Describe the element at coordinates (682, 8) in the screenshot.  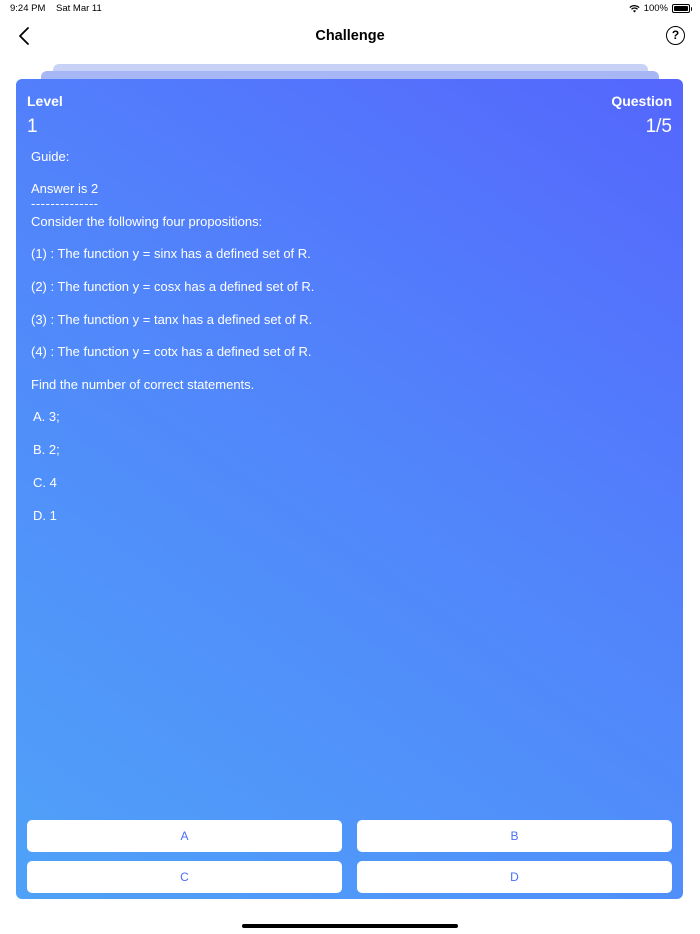
I see `battery-icon` at that location.